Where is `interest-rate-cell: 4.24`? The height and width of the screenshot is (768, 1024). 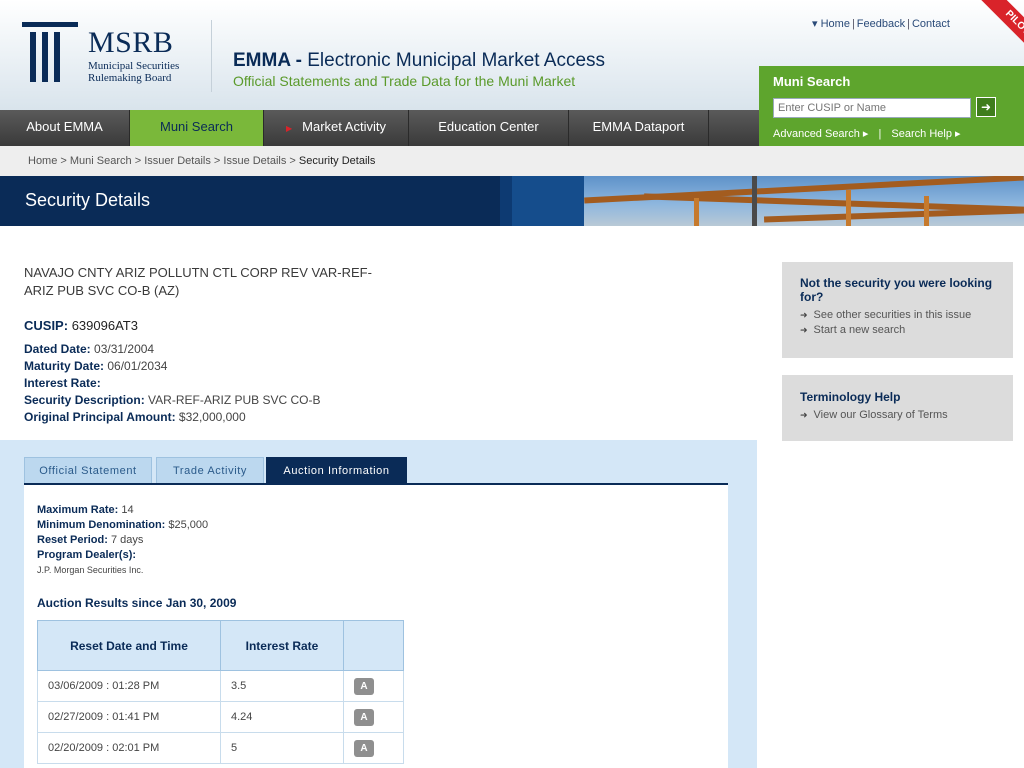 interest-rate-cell: 4.24 is located at coordinates (282, 717).